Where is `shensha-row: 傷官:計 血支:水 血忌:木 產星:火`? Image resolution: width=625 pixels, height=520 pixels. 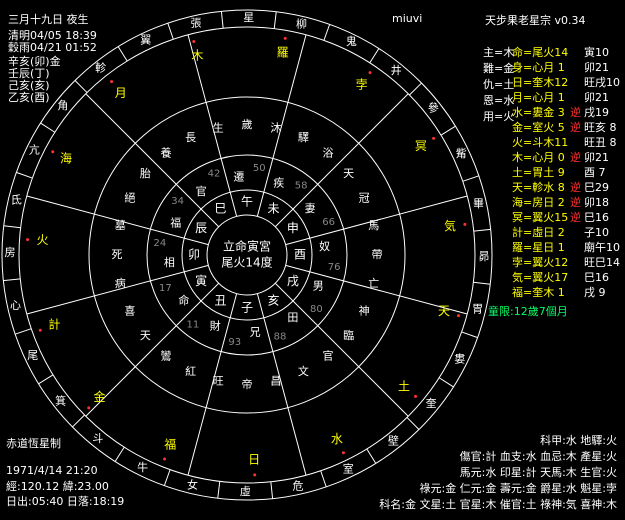 shensha-row: 傷官:計 血支:水 血忌:木 產星:火 is located at coordinates (538, 456).